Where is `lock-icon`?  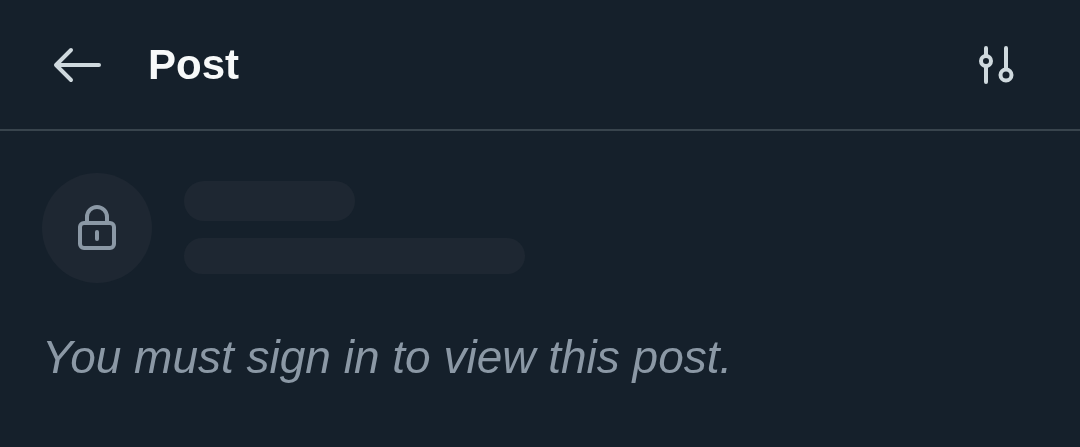 lock-icon is located at coordinates (97, 228).